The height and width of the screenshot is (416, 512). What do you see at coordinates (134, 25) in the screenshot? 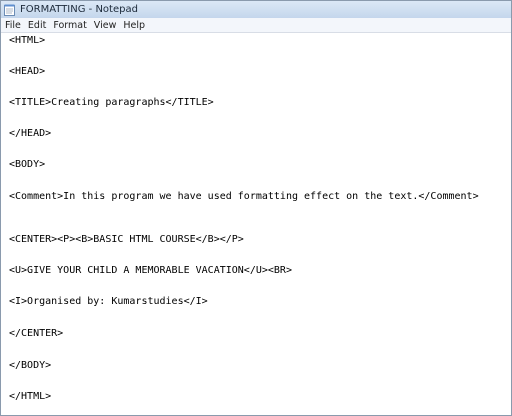
I see `menu-help: Help` at bounding box center [134, 25].